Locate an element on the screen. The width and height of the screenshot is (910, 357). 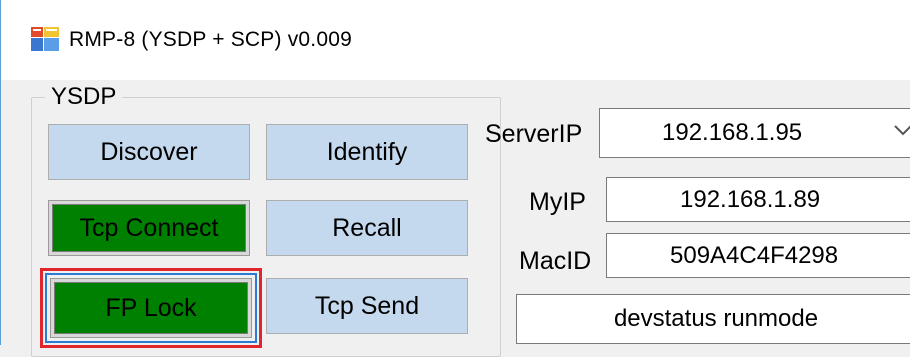
app-window-icon is located at coordinates (45, 39).